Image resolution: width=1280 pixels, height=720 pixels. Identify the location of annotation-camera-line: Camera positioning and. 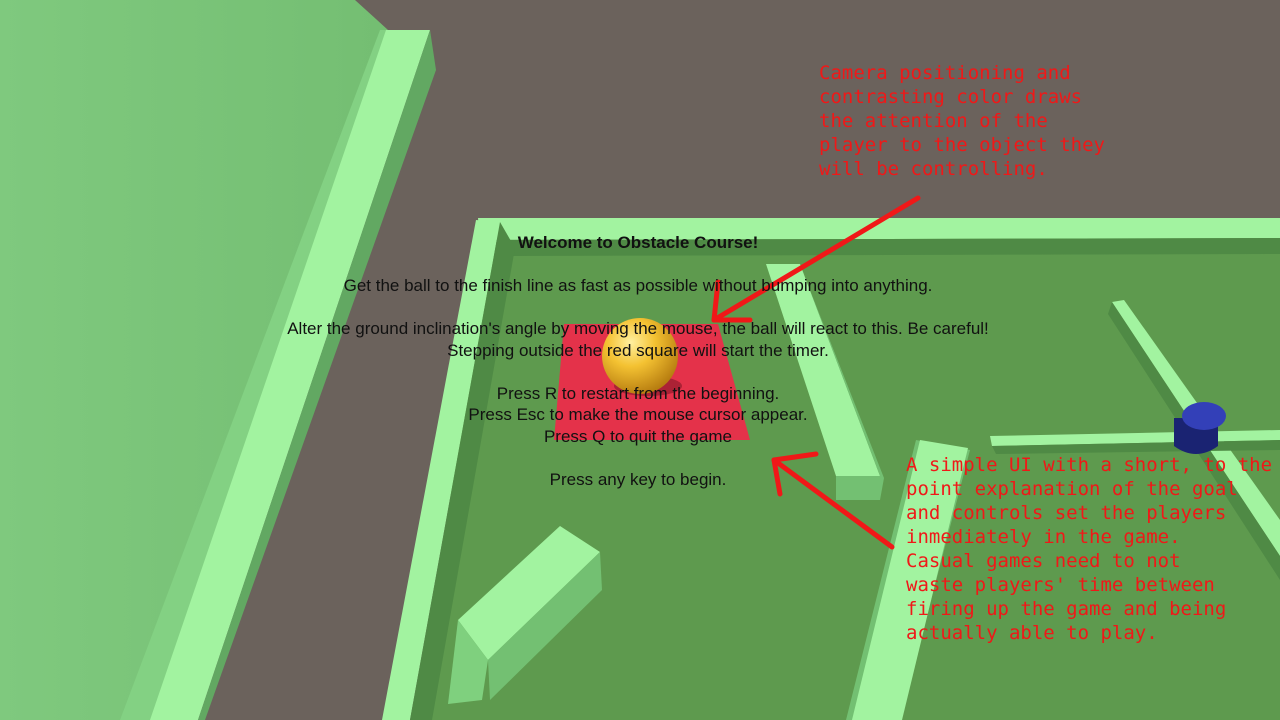
(945, 73).